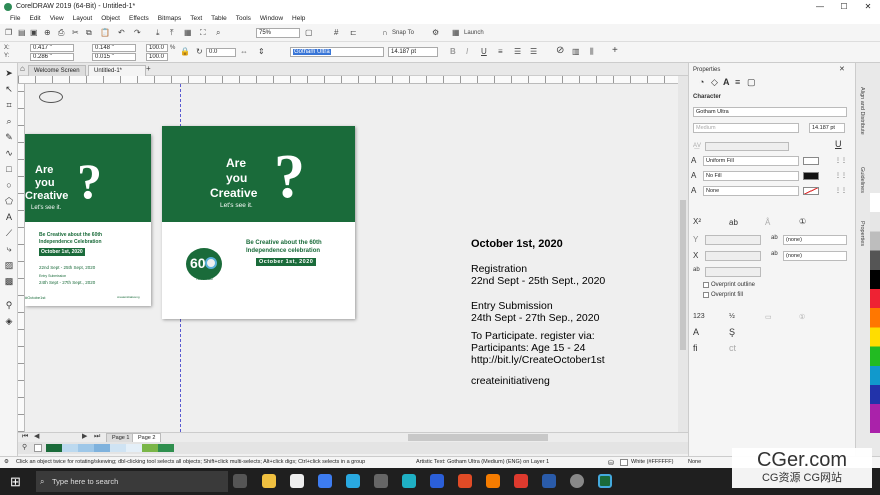 The height and width of the screenshot is (495, 880). Describe the element at coordinates (269, 481) in the screenshot. I see `file-explorer-icon` at that location.